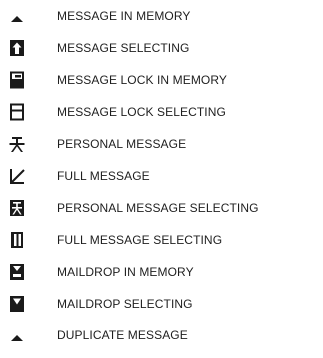 This screenshot has width=323, height=358. What do you see at coordinates (17, 335) in the screenshot?
I see `duplicate-message-icon` at bounding box center [17, 335].